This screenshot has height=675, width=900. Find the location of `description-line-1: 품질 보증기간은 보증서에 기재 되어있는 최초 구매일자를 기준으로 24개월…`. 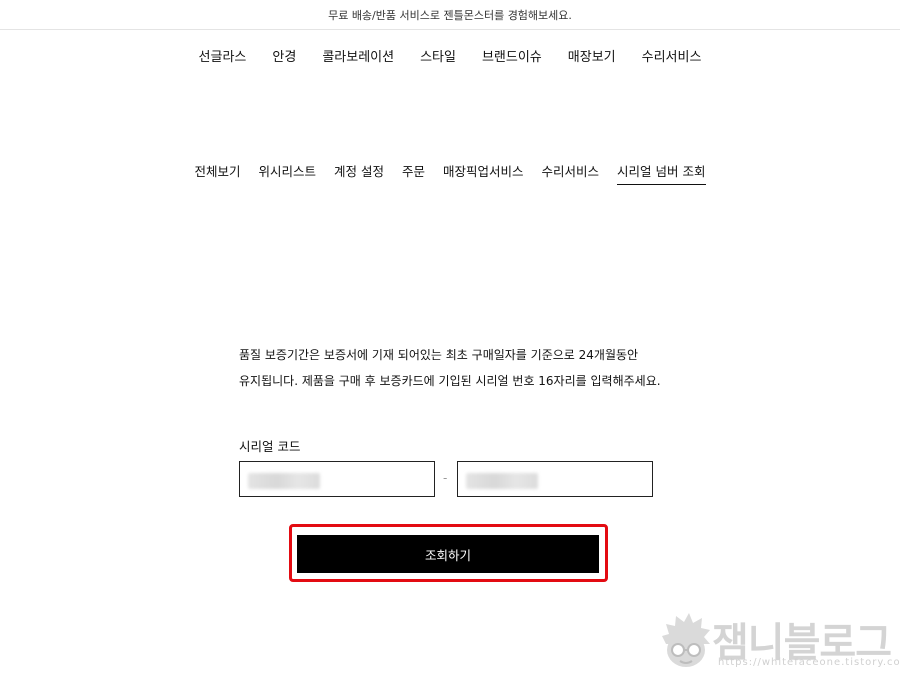

description-line-1: 품질 보증기간은 보증서에 기재 되어있는 최초 구매일자를 기준으로 24개월… is located at coordinates (439, 355).